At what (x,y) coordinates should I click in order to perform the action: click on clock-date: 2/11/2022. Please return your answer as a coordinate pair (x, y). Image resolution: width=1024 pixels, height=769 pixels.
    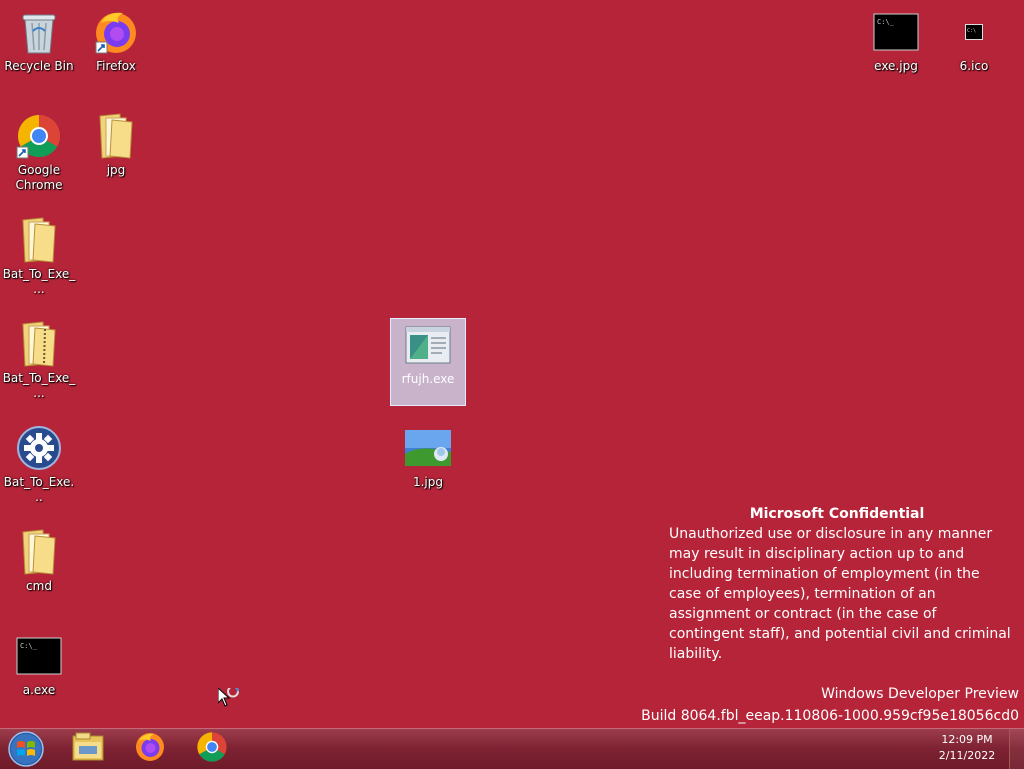
    Looking at the image, I should click on (967, 755).